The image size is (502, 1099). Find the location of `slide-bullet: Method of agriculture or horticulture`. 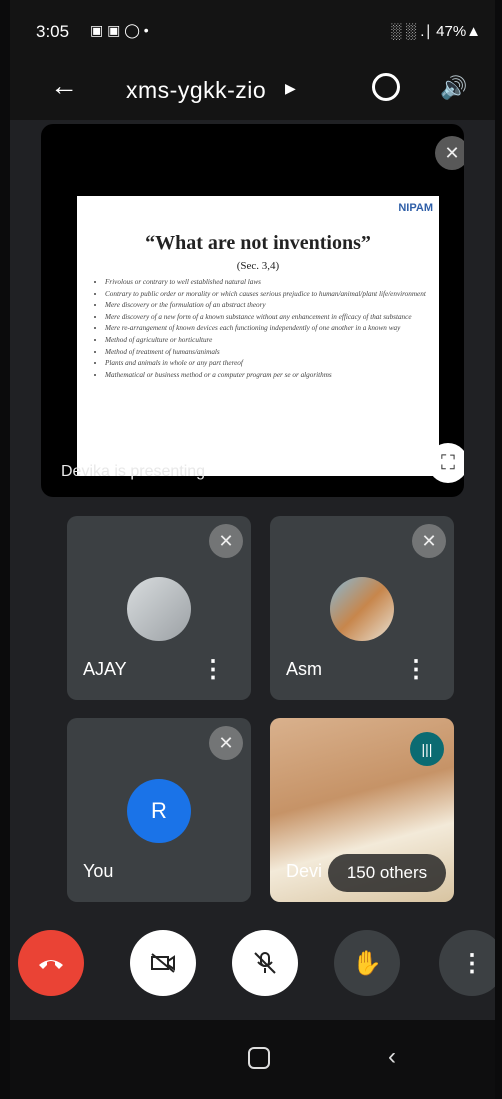

slide-bullet: Method of agriculture or horticulture is located at coordinates (268, 340).